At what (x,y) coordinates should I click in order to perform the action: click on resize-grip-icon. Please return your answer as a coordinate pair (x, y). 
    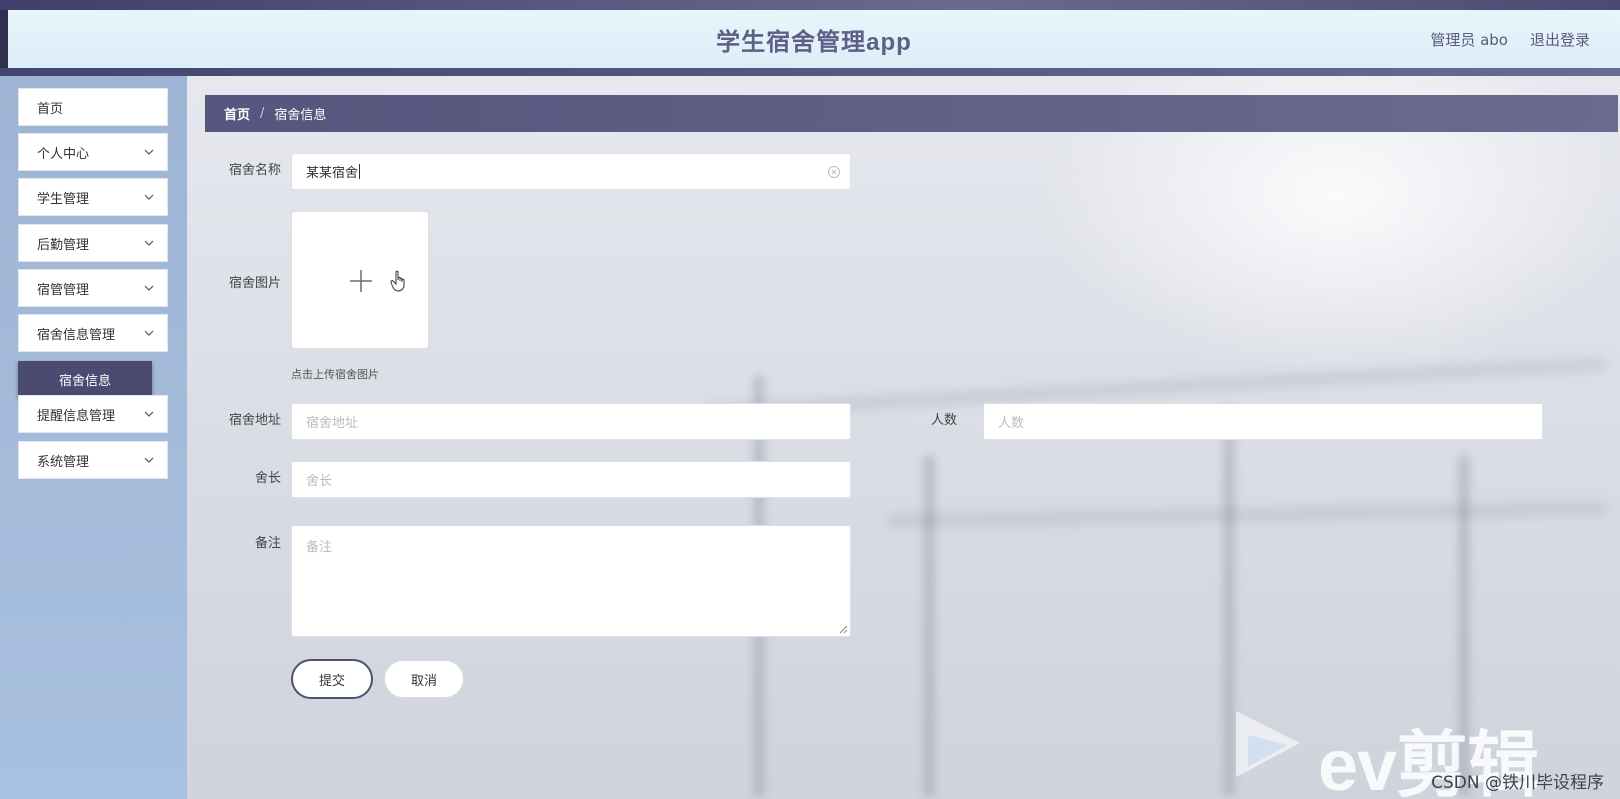
    Looking at the image, I should click on (843, 629).